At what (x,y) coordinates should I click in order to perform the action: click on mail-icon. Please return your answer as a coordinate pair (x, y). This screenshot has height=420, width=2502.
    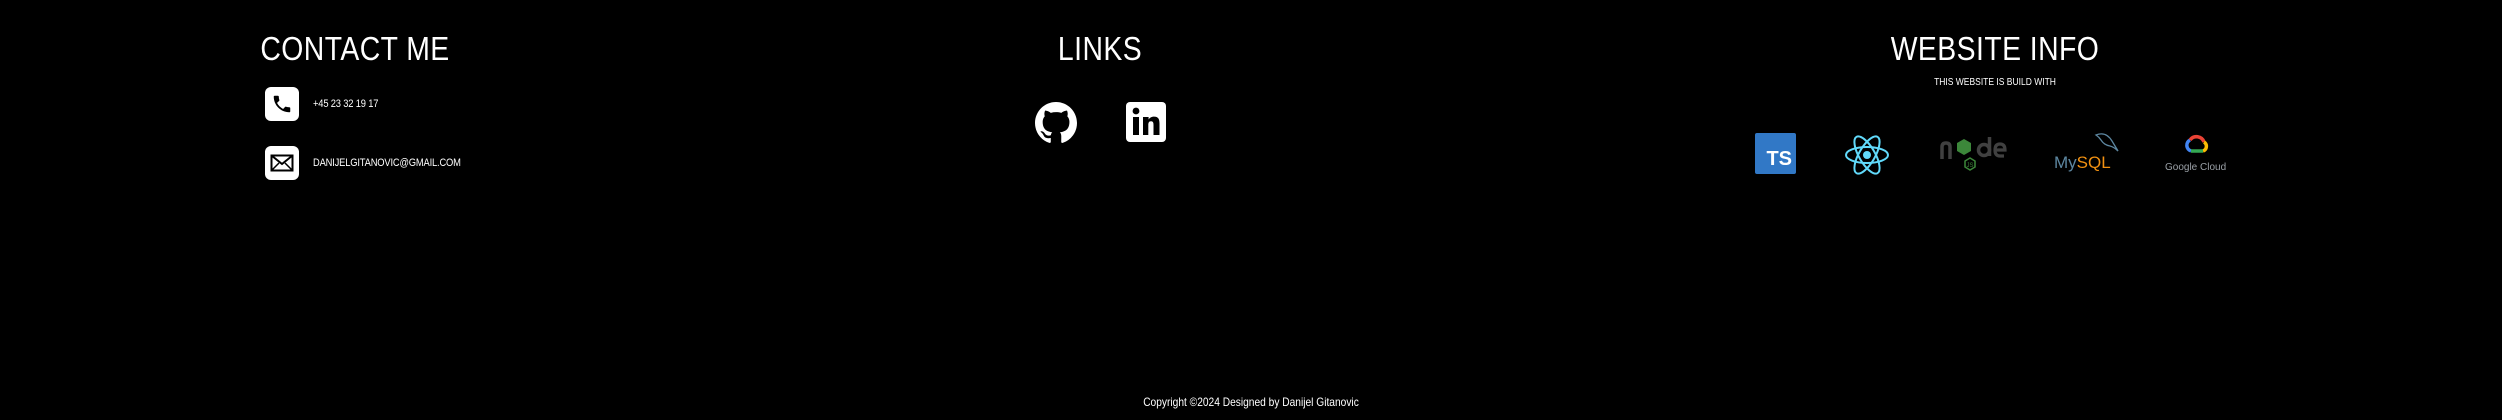
    Looking at the image, I should click on (282, 163).